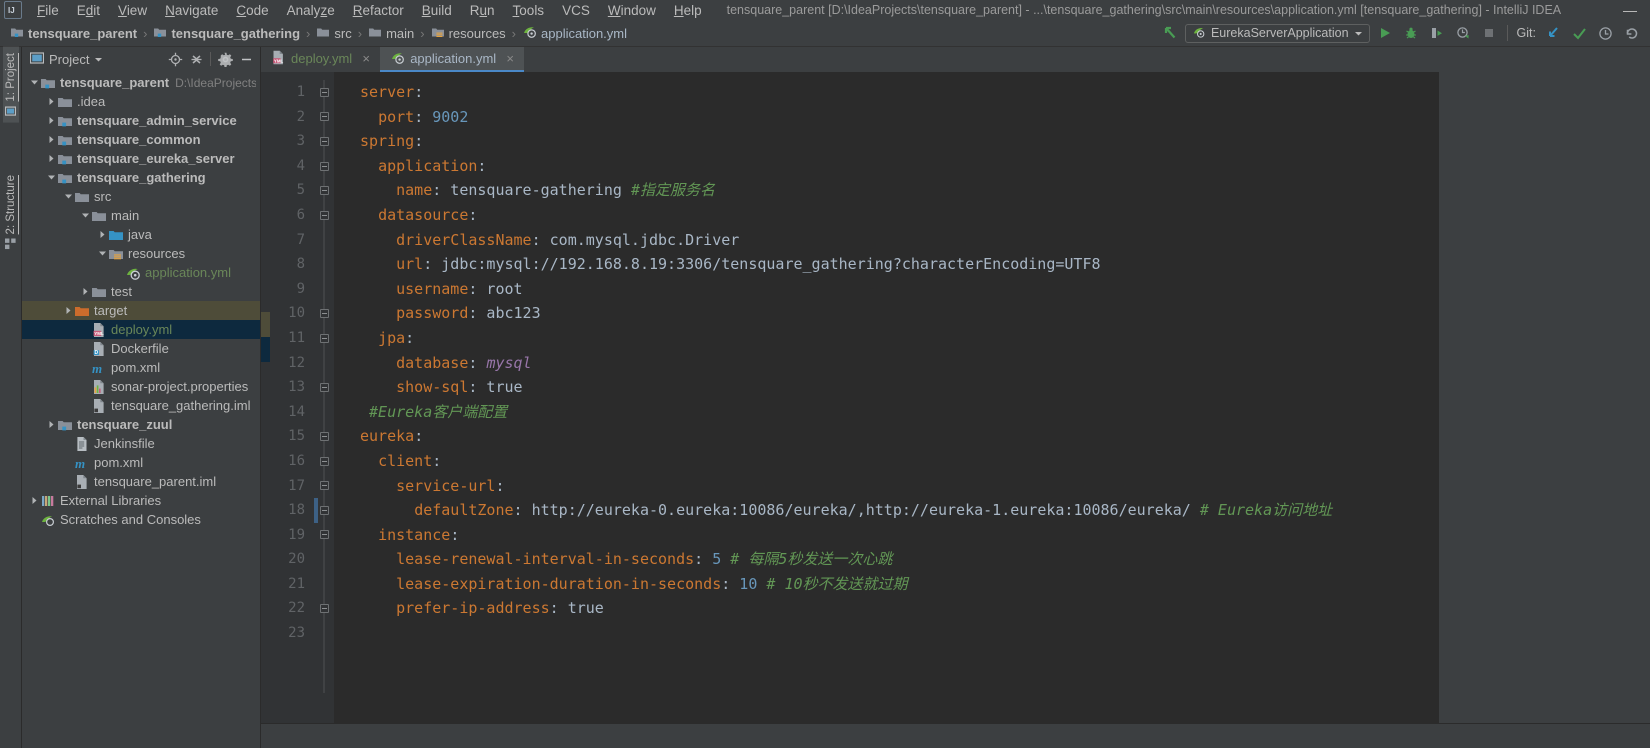  I want to click on project-panel-title: Project, so click(66, 59).